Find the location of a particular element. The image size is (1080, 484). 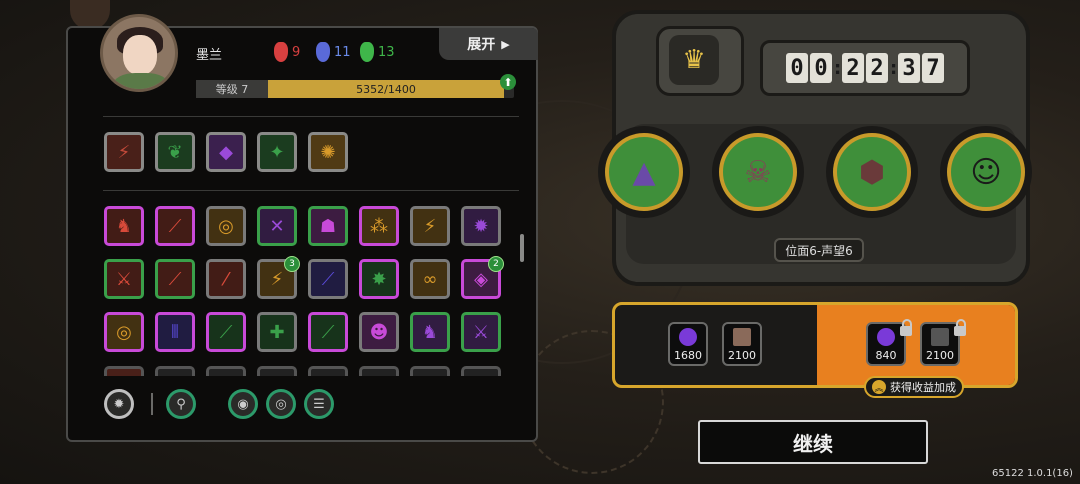

equipped-skill-4: ✦ is located at coordinates (277, 152).